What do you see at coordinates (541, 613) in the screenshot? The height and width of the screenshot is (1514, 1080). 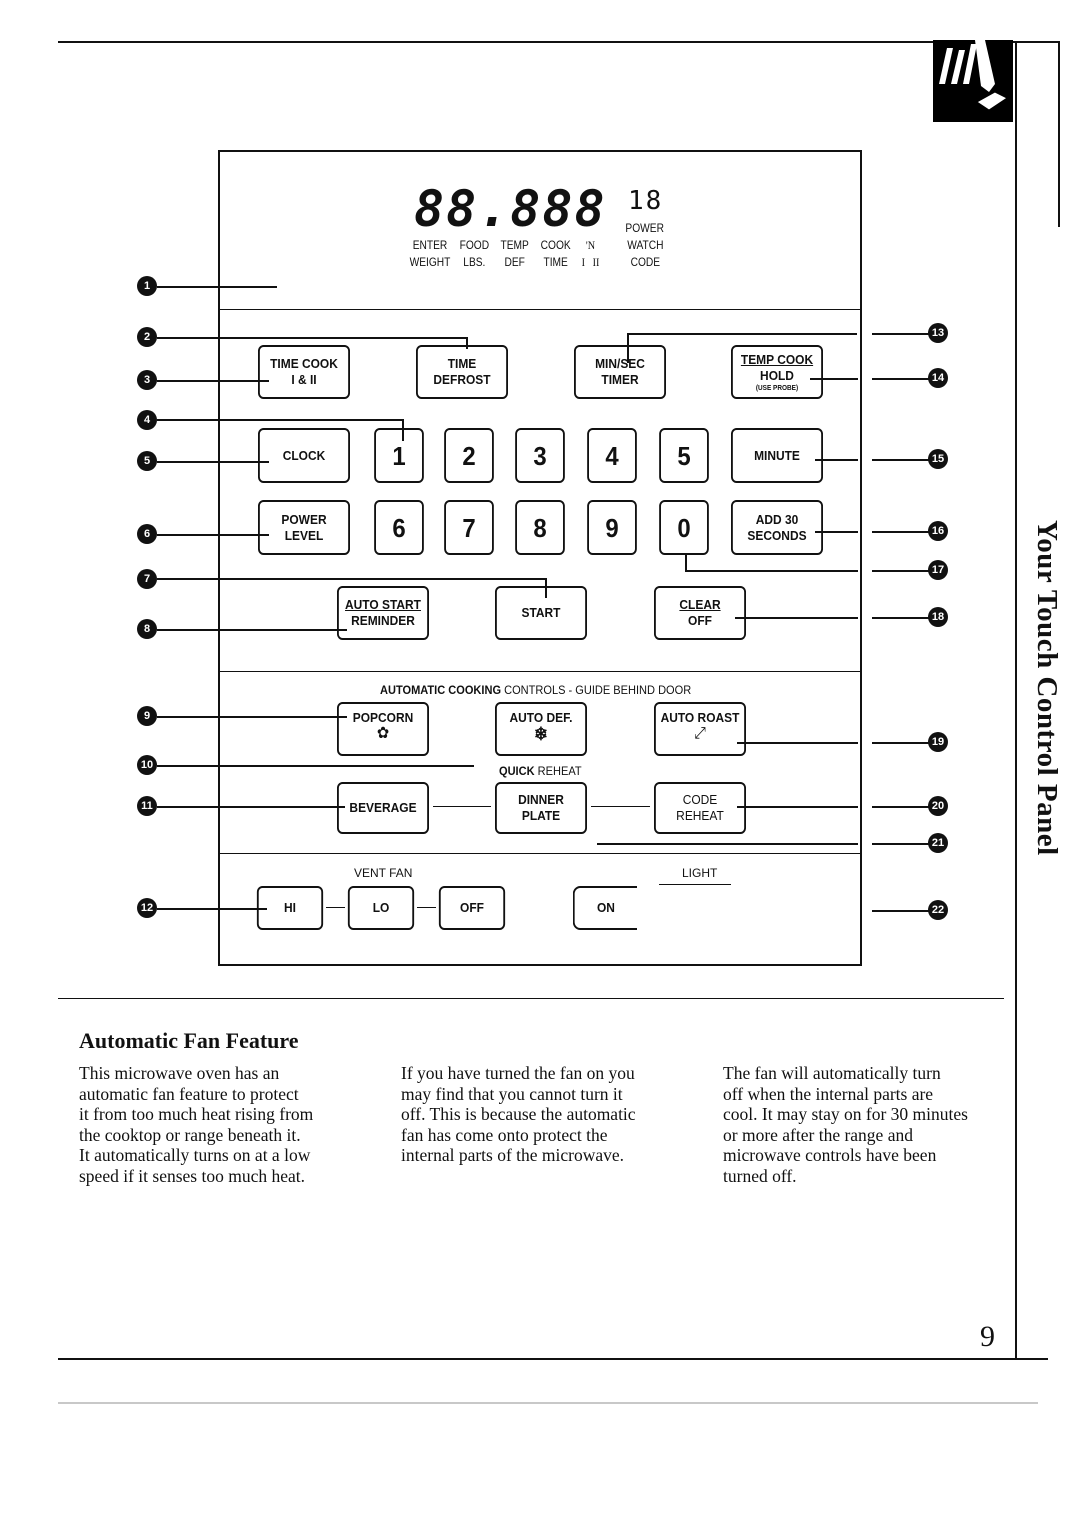 I see `start-button: START` at bounding box center [541, 613].